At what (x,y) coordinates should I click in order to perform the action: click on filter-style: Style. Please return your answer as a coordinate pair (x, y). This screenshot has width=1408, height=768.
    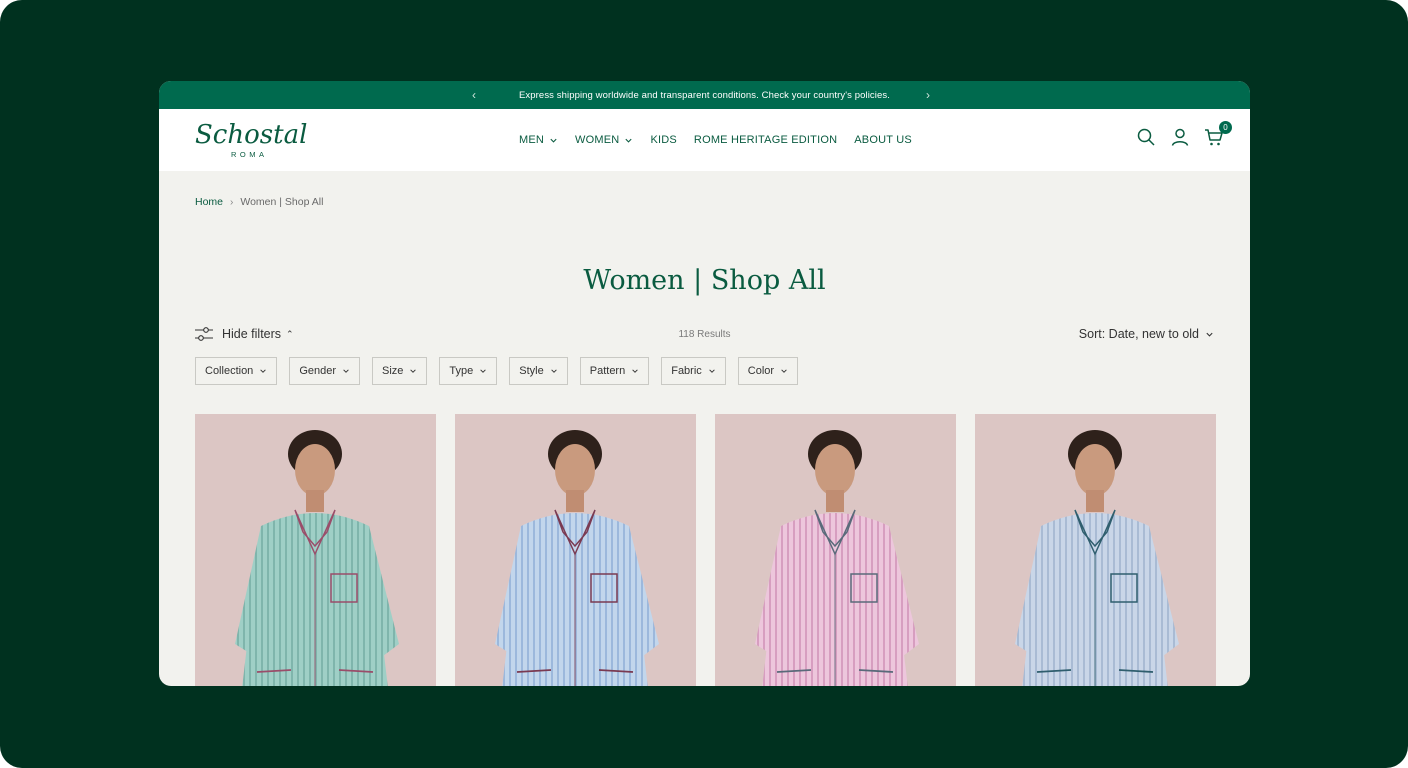
    Looking at the image, I should click on (538, 371).